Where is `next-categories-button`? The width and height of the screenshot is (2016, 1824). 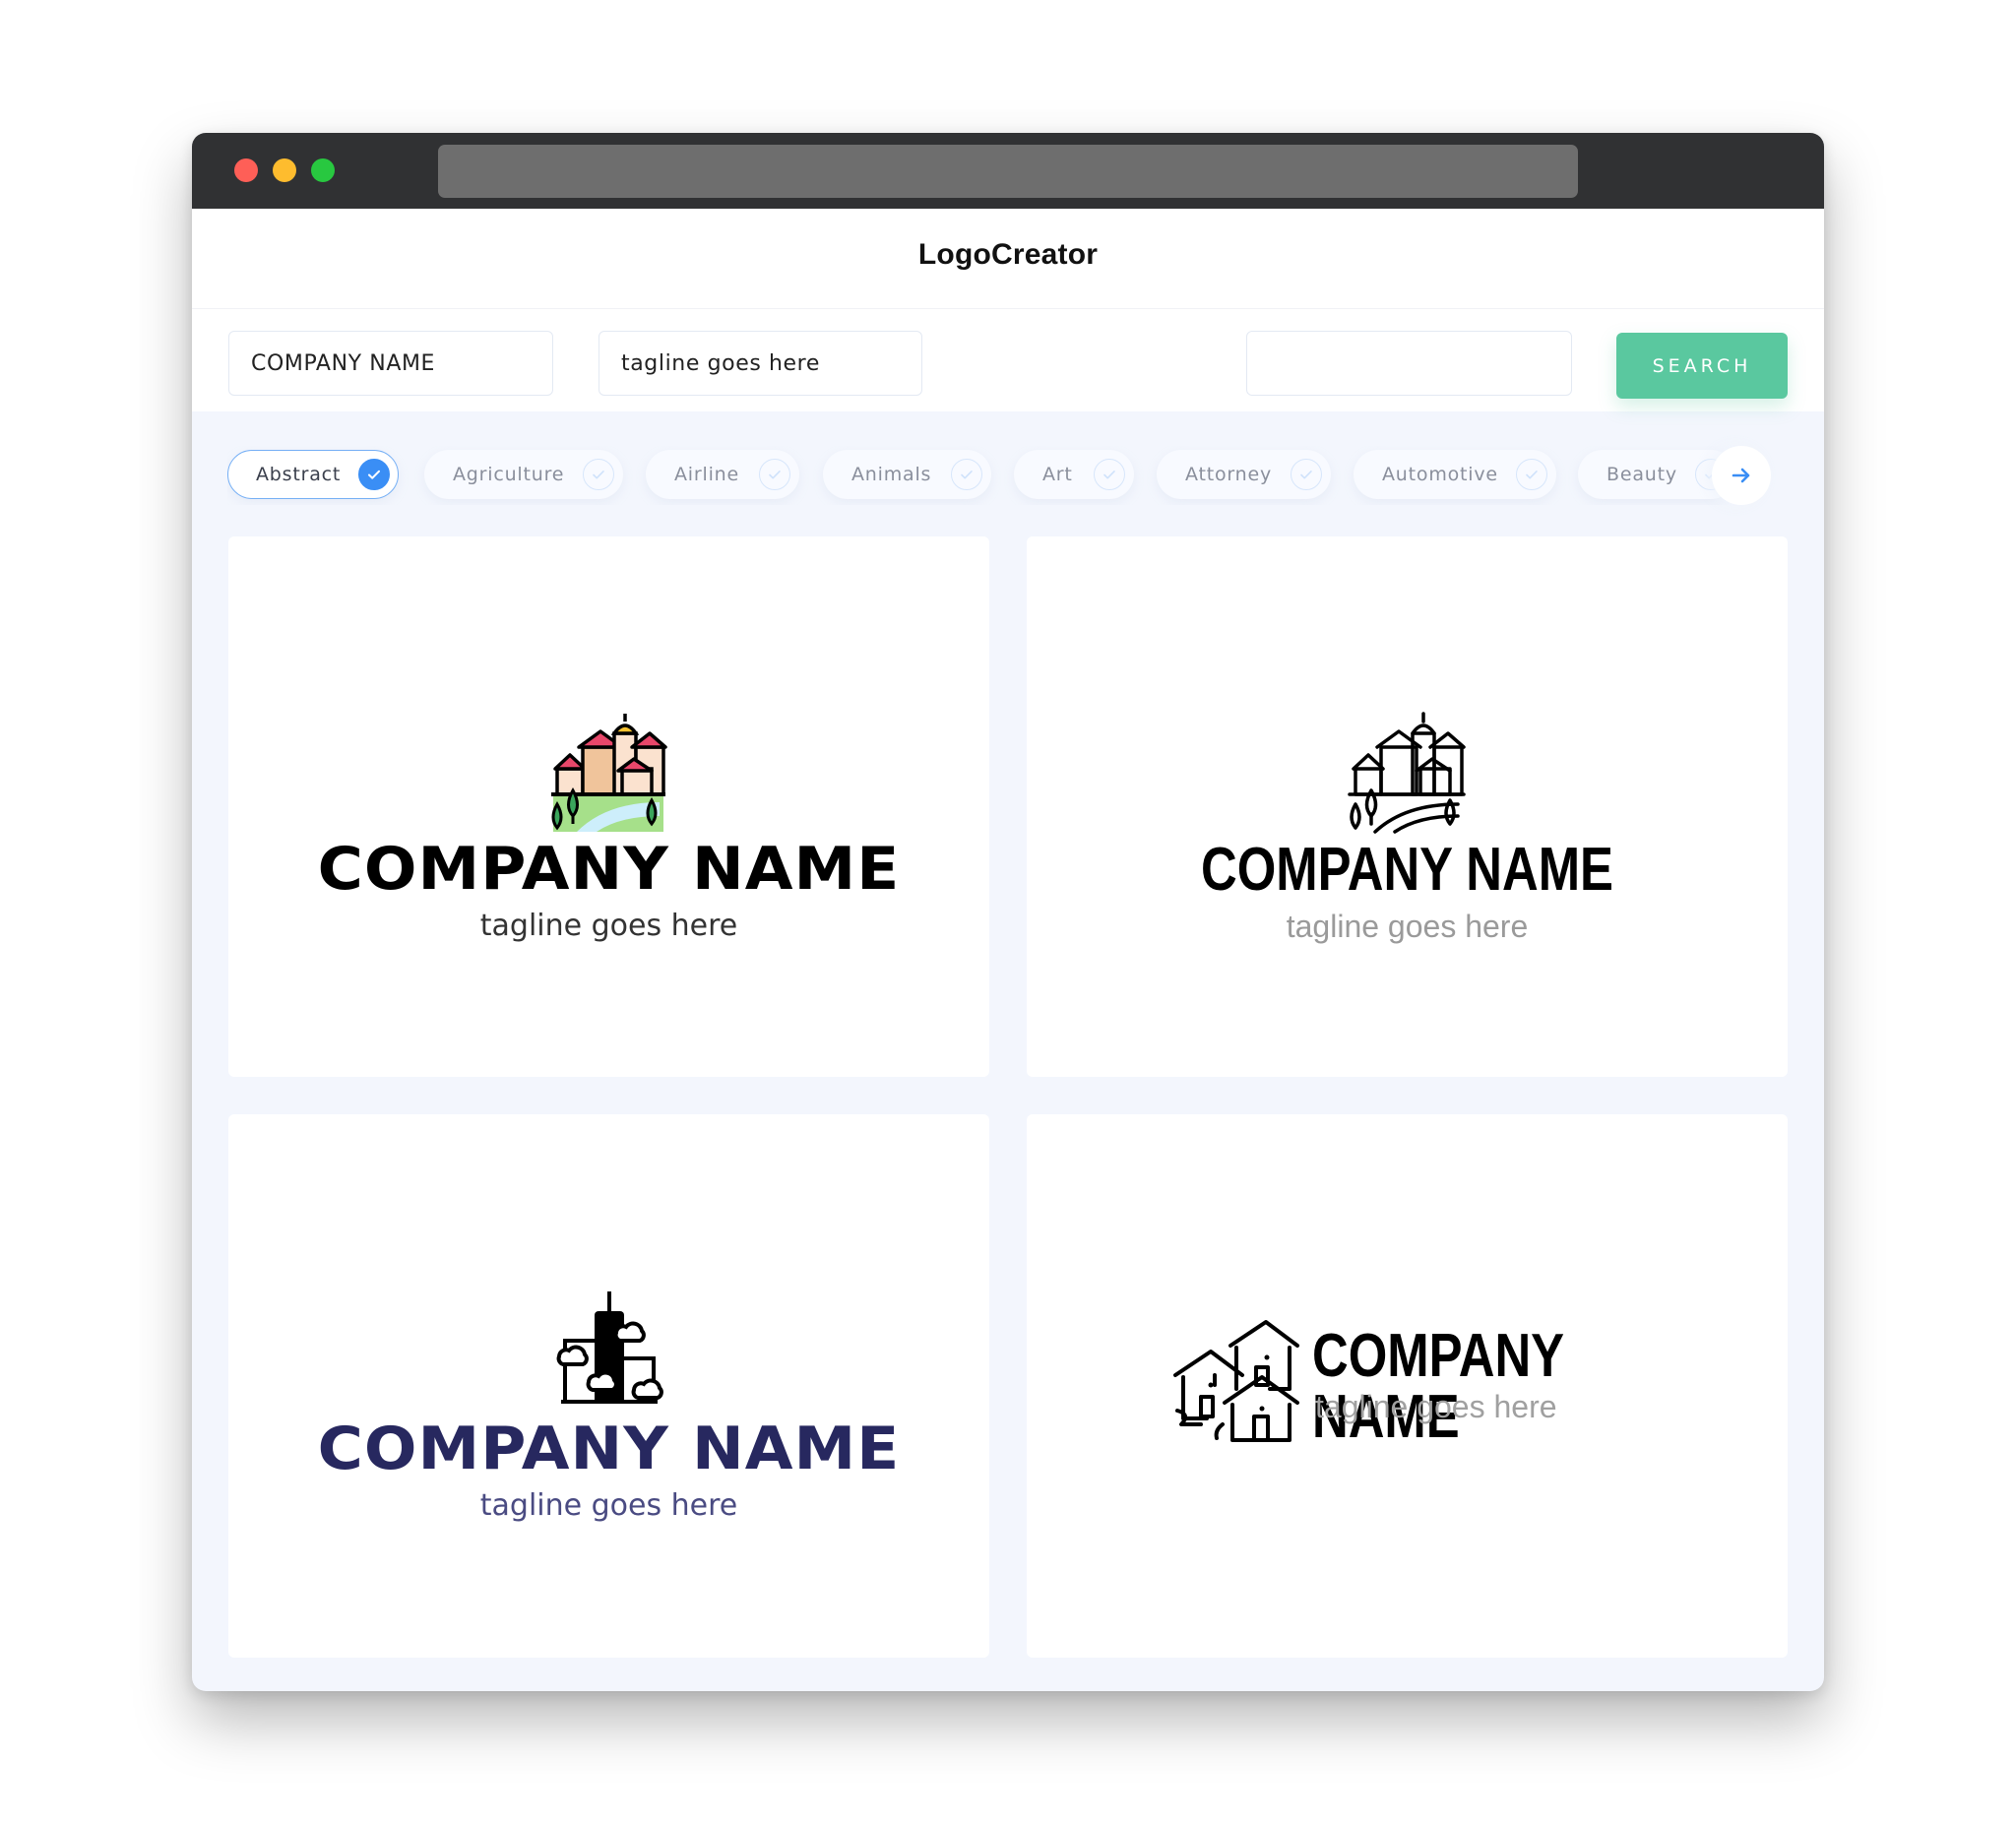 next-categories-button is located at coordinates (1741, 475).